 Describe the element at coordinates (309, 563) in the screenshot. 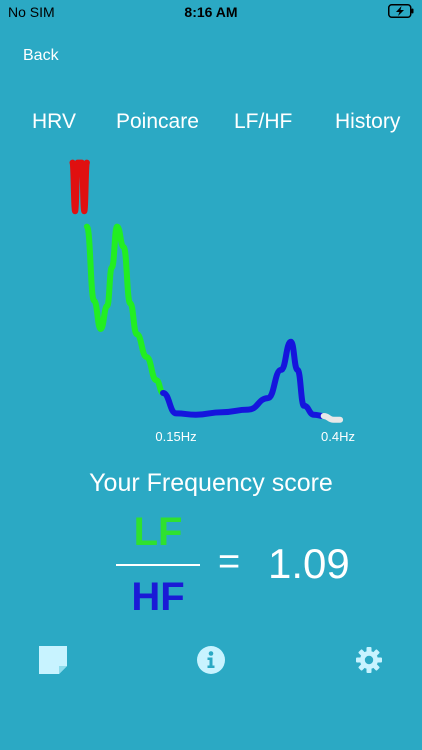

I see `frequency-score-value: 1.09` at that location.